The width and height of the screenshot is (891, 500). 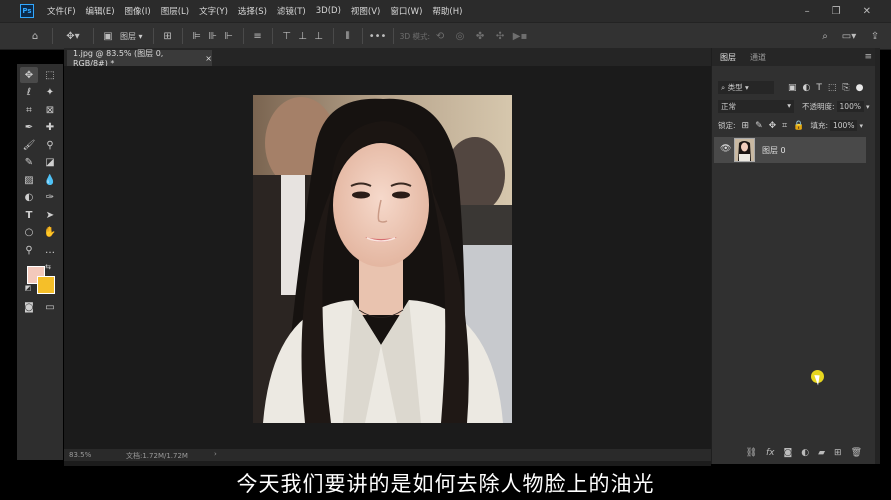 I want to click on rotate-3d-icon: ⟲, so click(x=440, y=36).